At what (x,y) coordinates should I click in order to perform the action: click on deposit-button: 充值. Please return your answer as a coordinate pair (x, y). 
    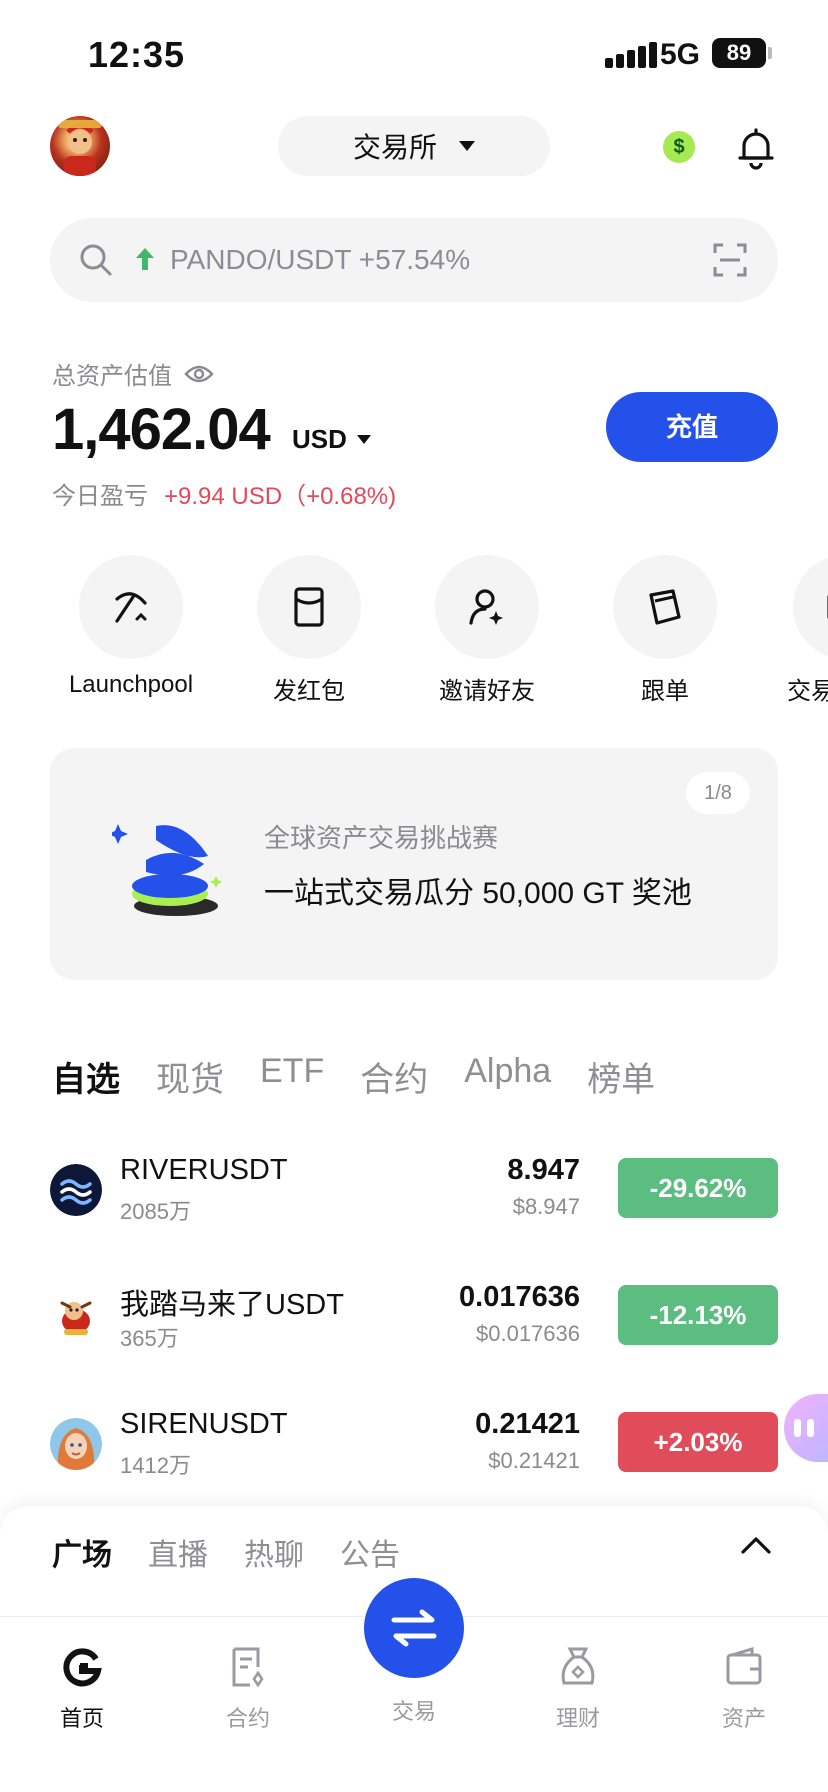
    Looking at the image, I should click on (692, 427).